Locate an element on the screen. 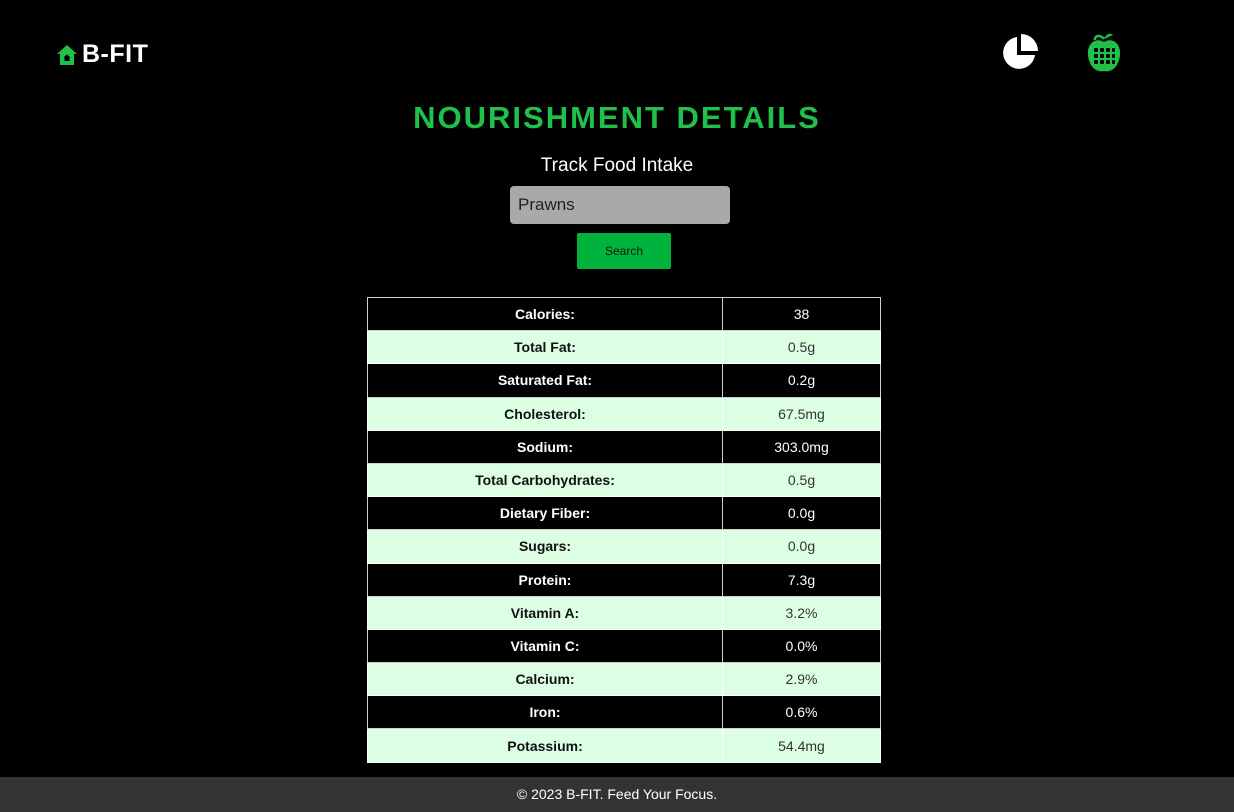 Image resolution: width=1234 pixels, height=812 pixels. table-row: Iron: 0.6% is located at coordinates (624, 712).